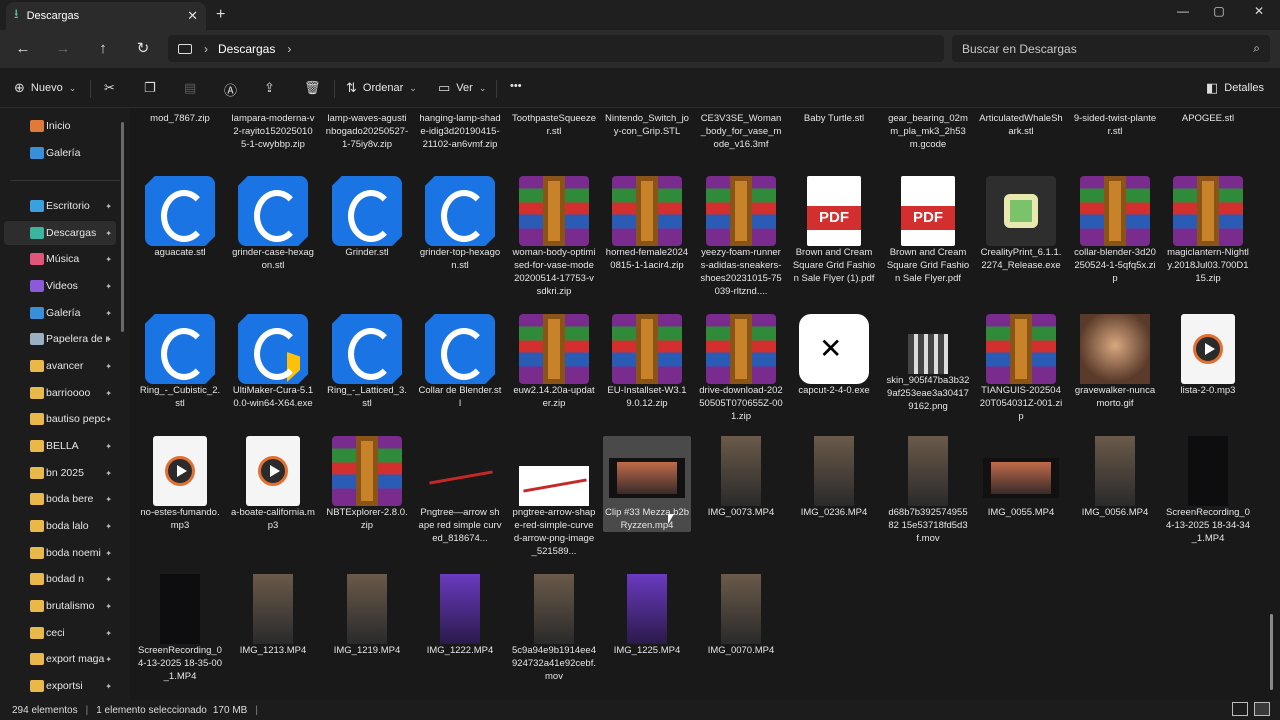 The height and width of the screenshot is (720, 1280). What do you see at coordinates (60, 499) in the screenshot?
I see `sidebar-item: boda bere ✦` at bounding box center [60, 499].